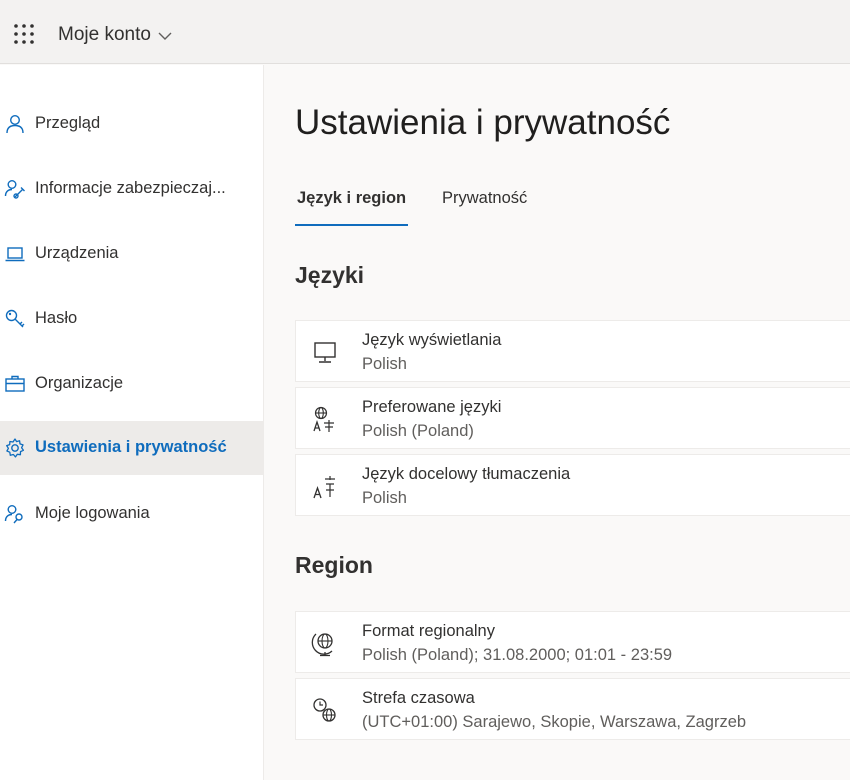 This screenshot has height=780, width=850. I want to click on person-icon, so click(15, 124).